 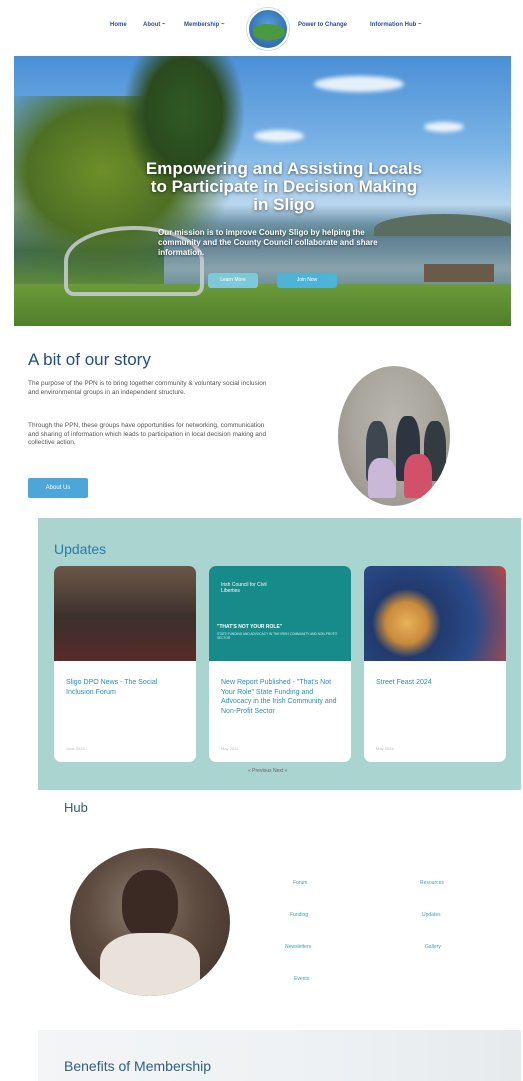 What do you see at coordinates (301, 979) in the screenshot?
I see `hub-link-events: Events` at bounding box center [301, 979].